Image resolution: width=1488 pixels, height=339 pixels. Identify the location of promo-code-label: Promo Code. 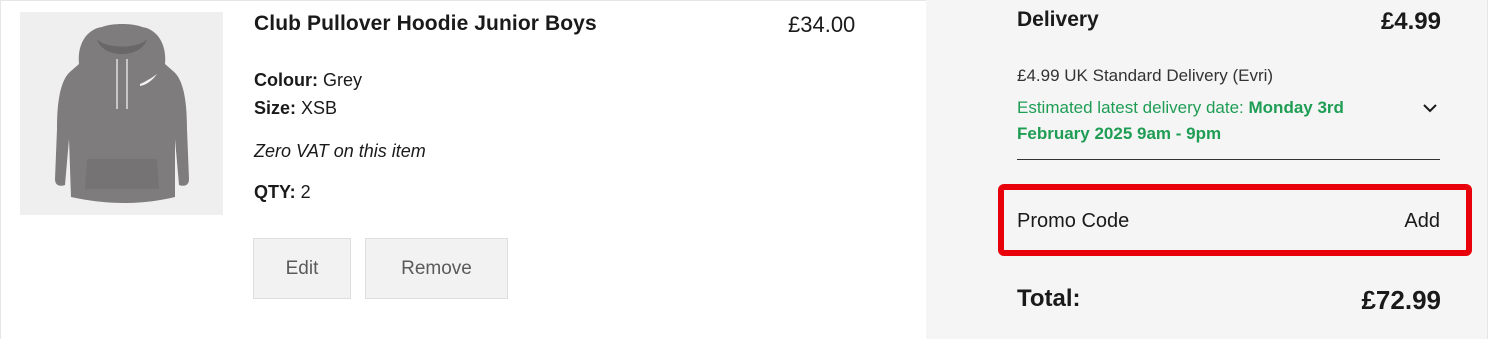
(1073, 220).